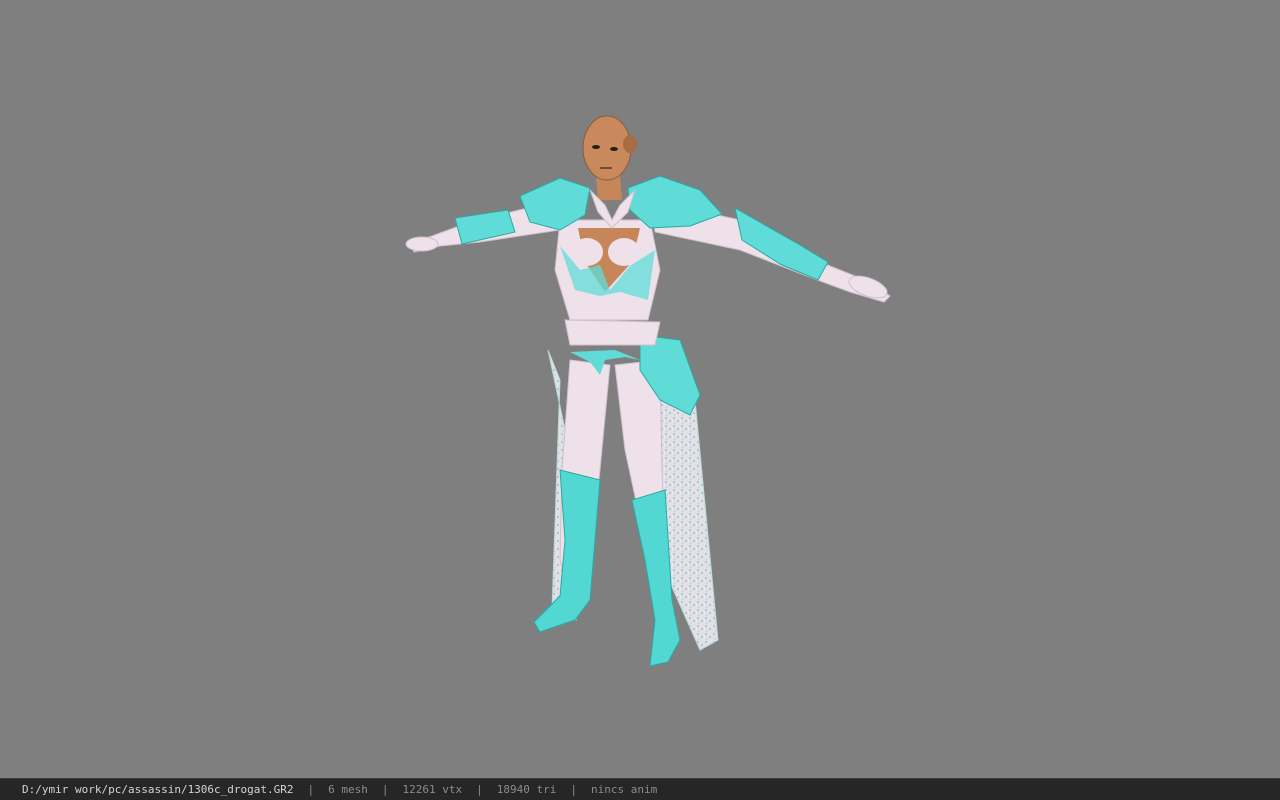  What do you see at coordinates (432, 789) in the screenshot?
I see `vertex-count: 12261 vtx` at bounding box center [432, 789].